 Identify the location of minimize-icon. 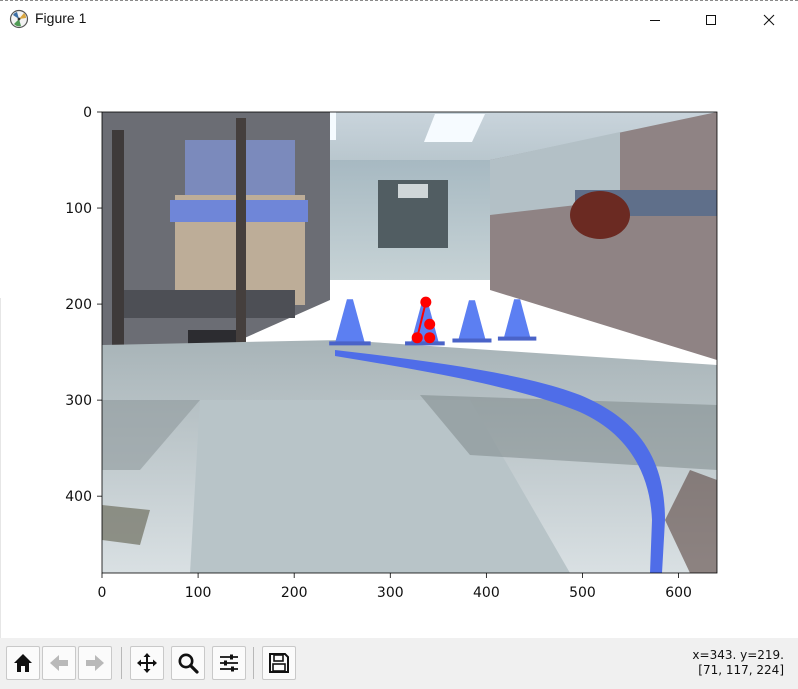
(655, 20).